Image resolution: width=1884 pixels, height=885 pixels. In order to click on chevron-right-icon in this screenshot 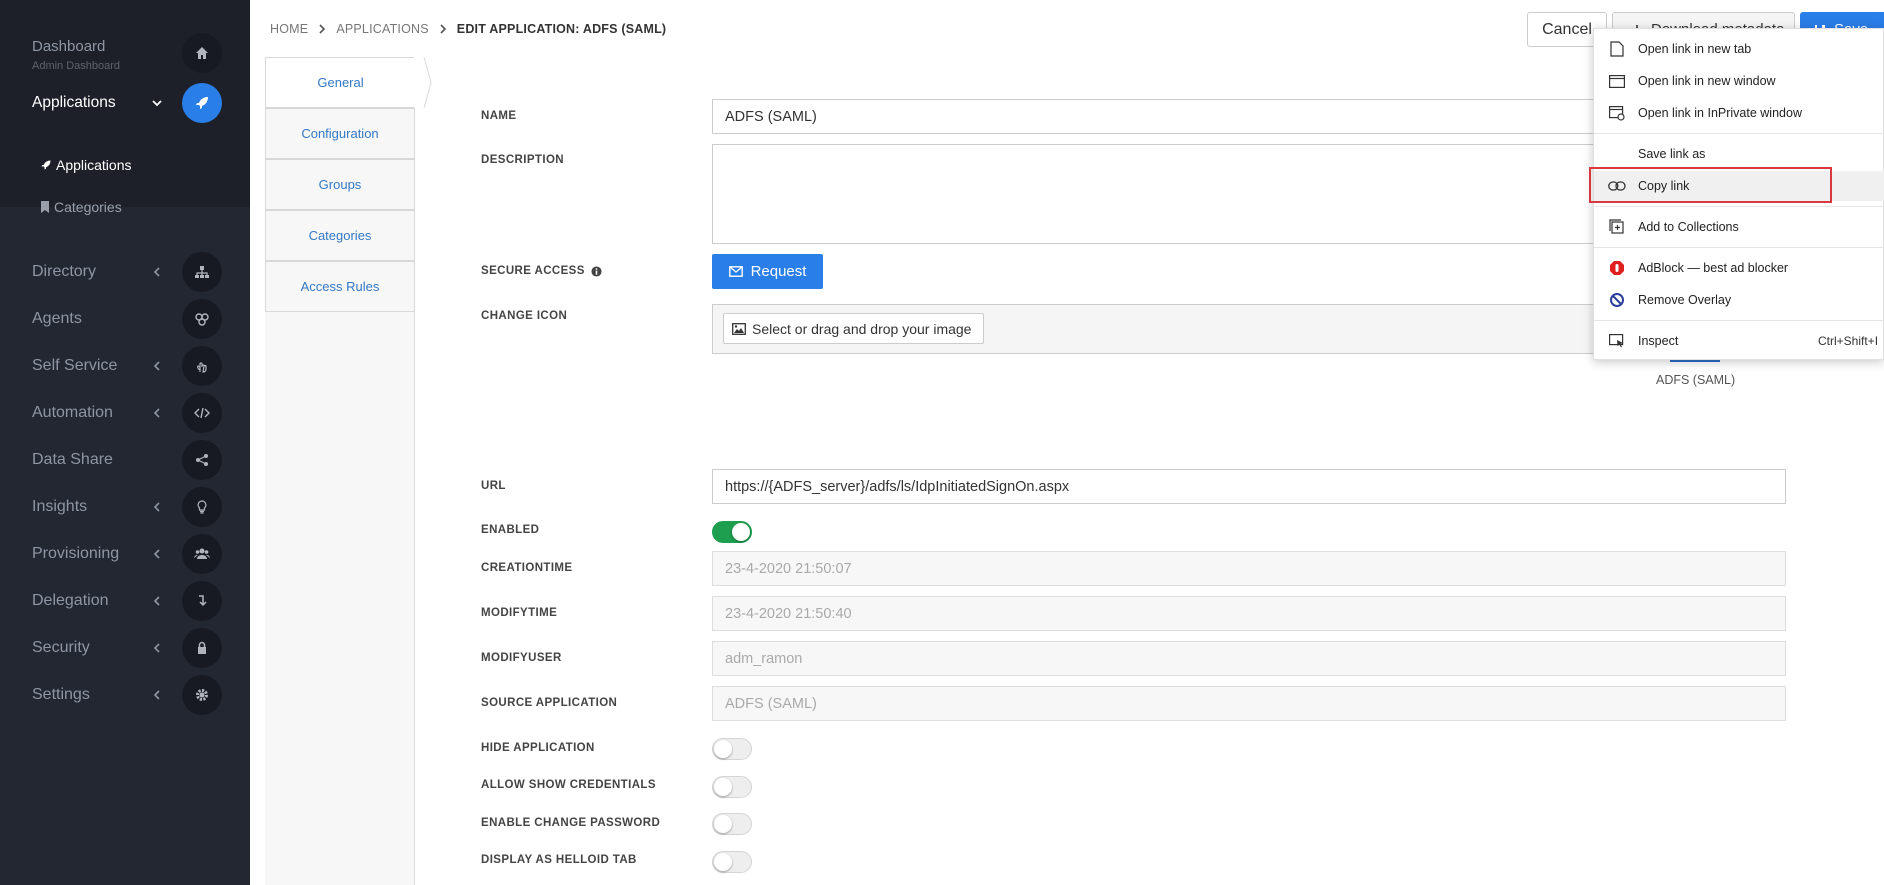, I will do `click(322, 29)`.